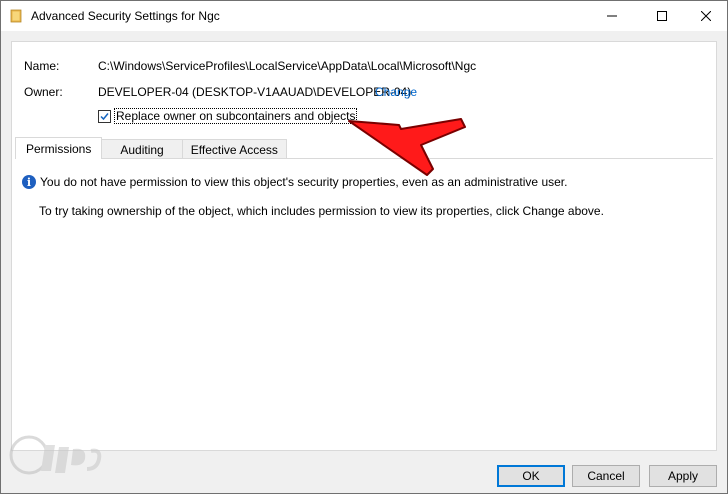  What do you see at coordinates (364, 16) in the screenshot?
I see `title-bar: Advanced Security Settings for Ngc` at bounding box center [364, 16].